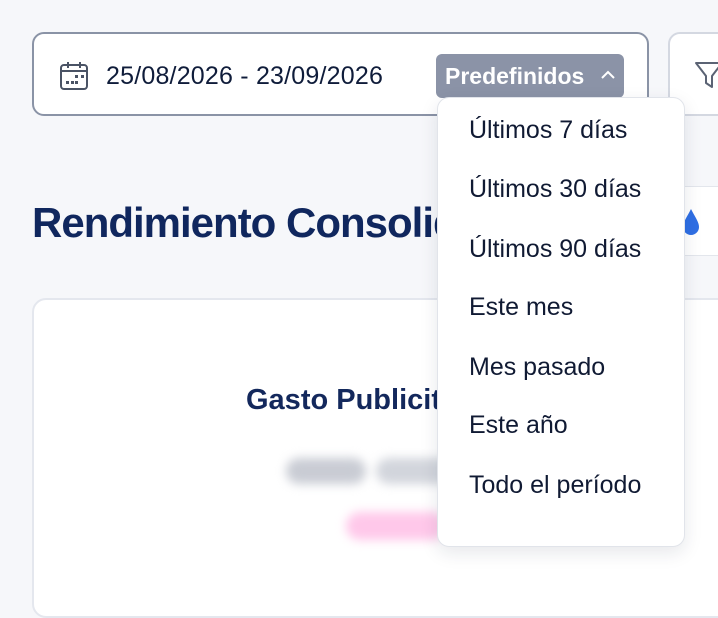 Image resolution: width=718 pixels, height=618 pixels. I want to click on preset-option-this-month: Este mes, so click(521, 307).